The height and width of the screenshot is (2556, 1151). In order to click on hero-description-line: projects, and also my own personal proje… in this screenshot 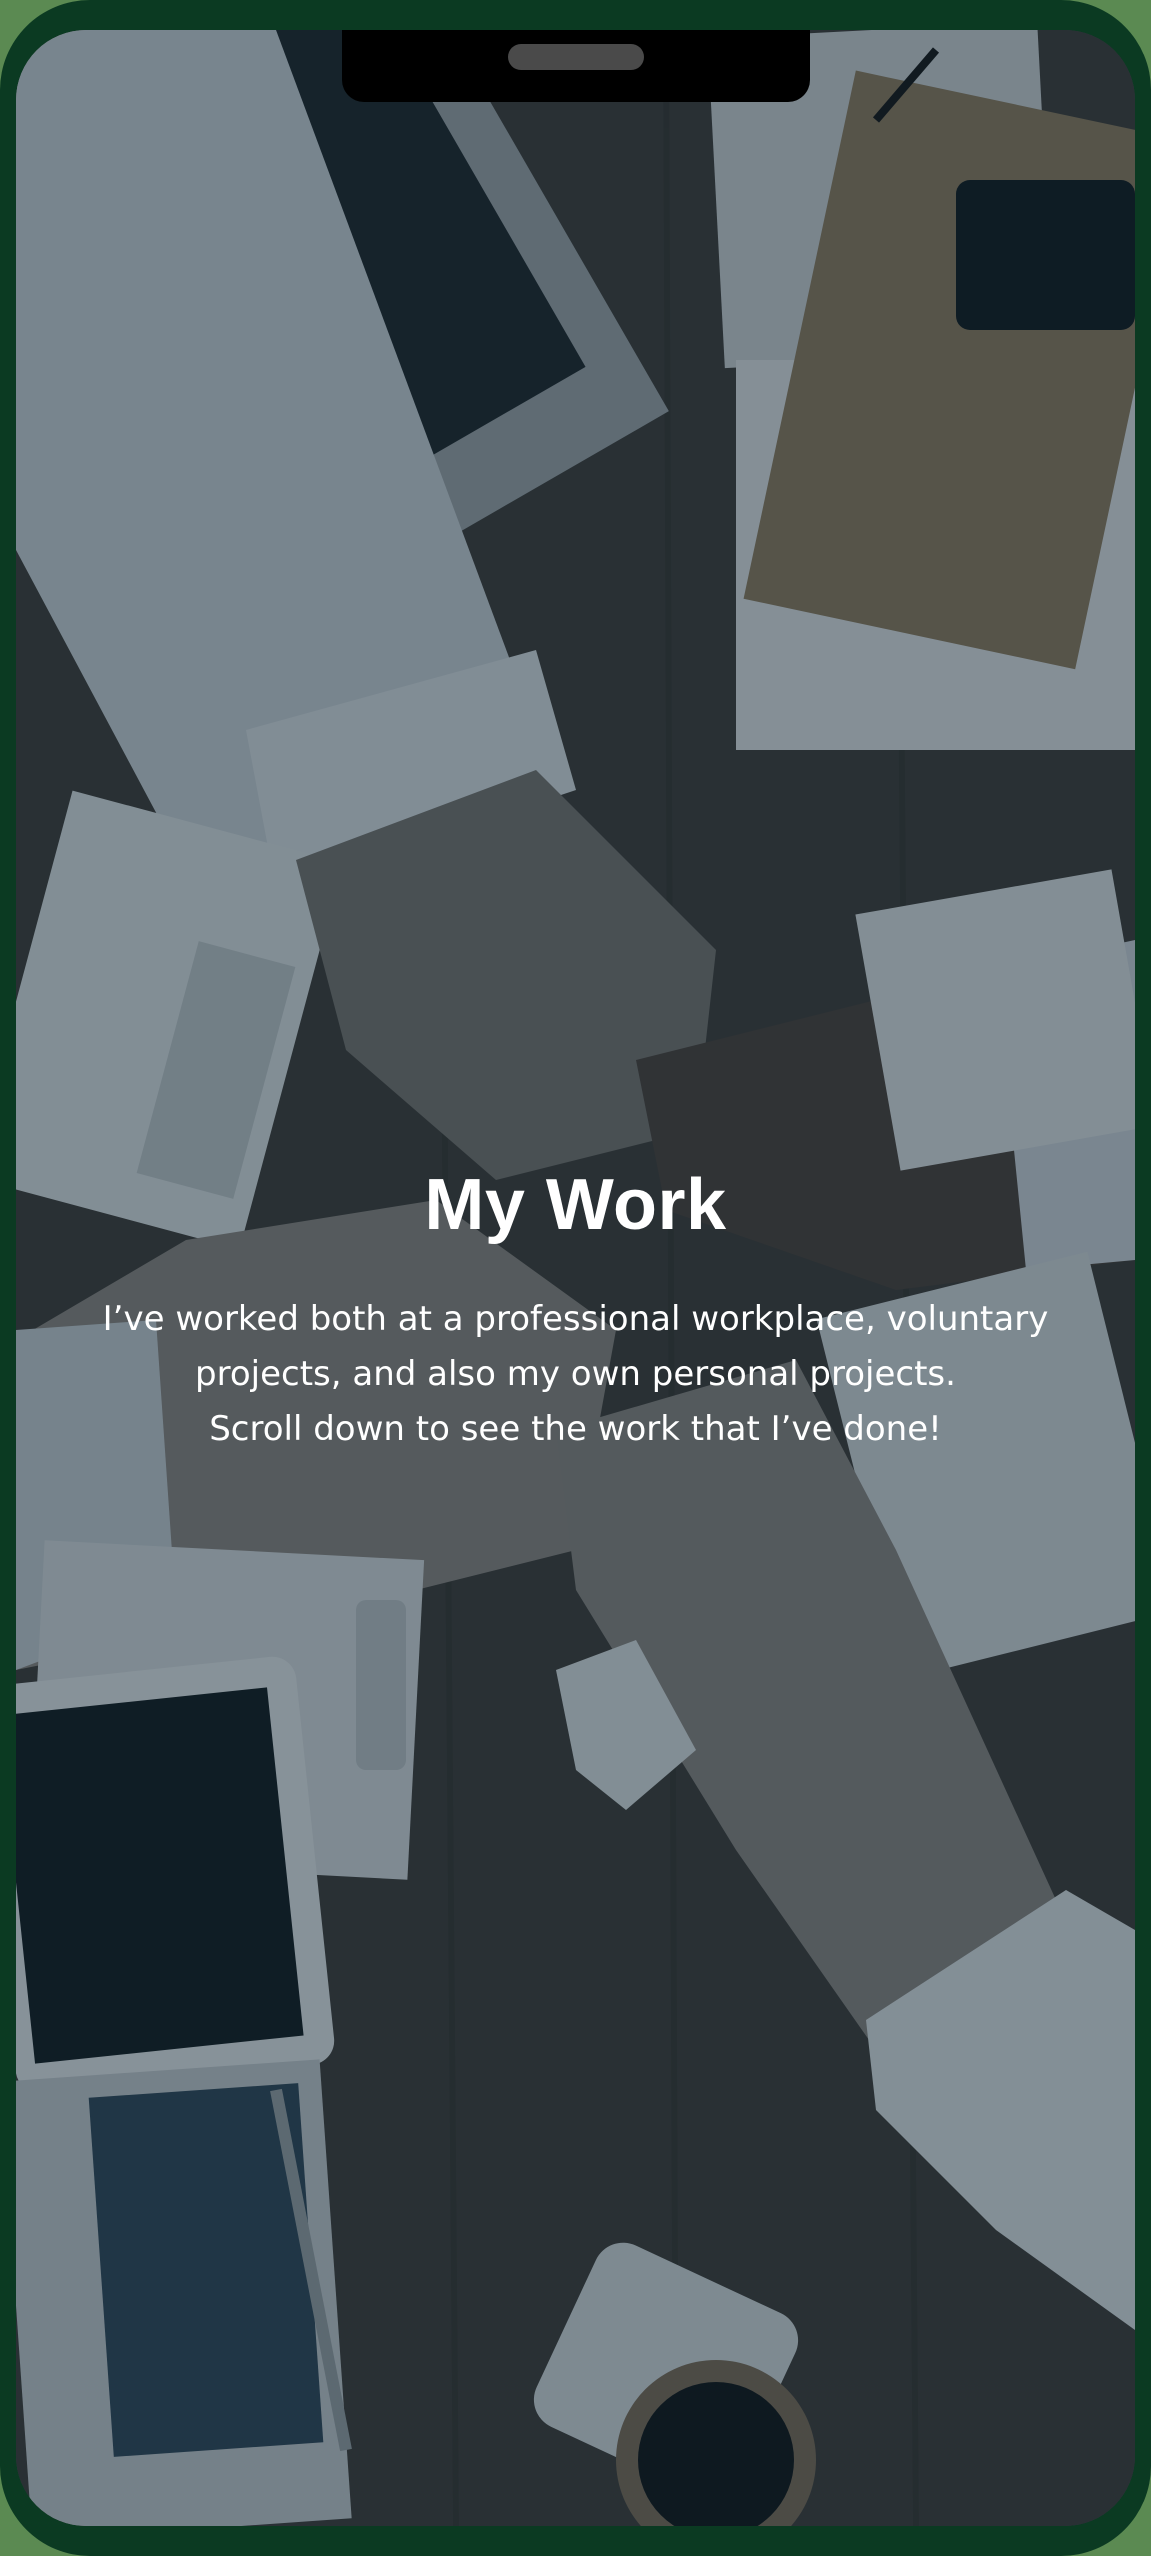, I will do `click(575, 1374)`.